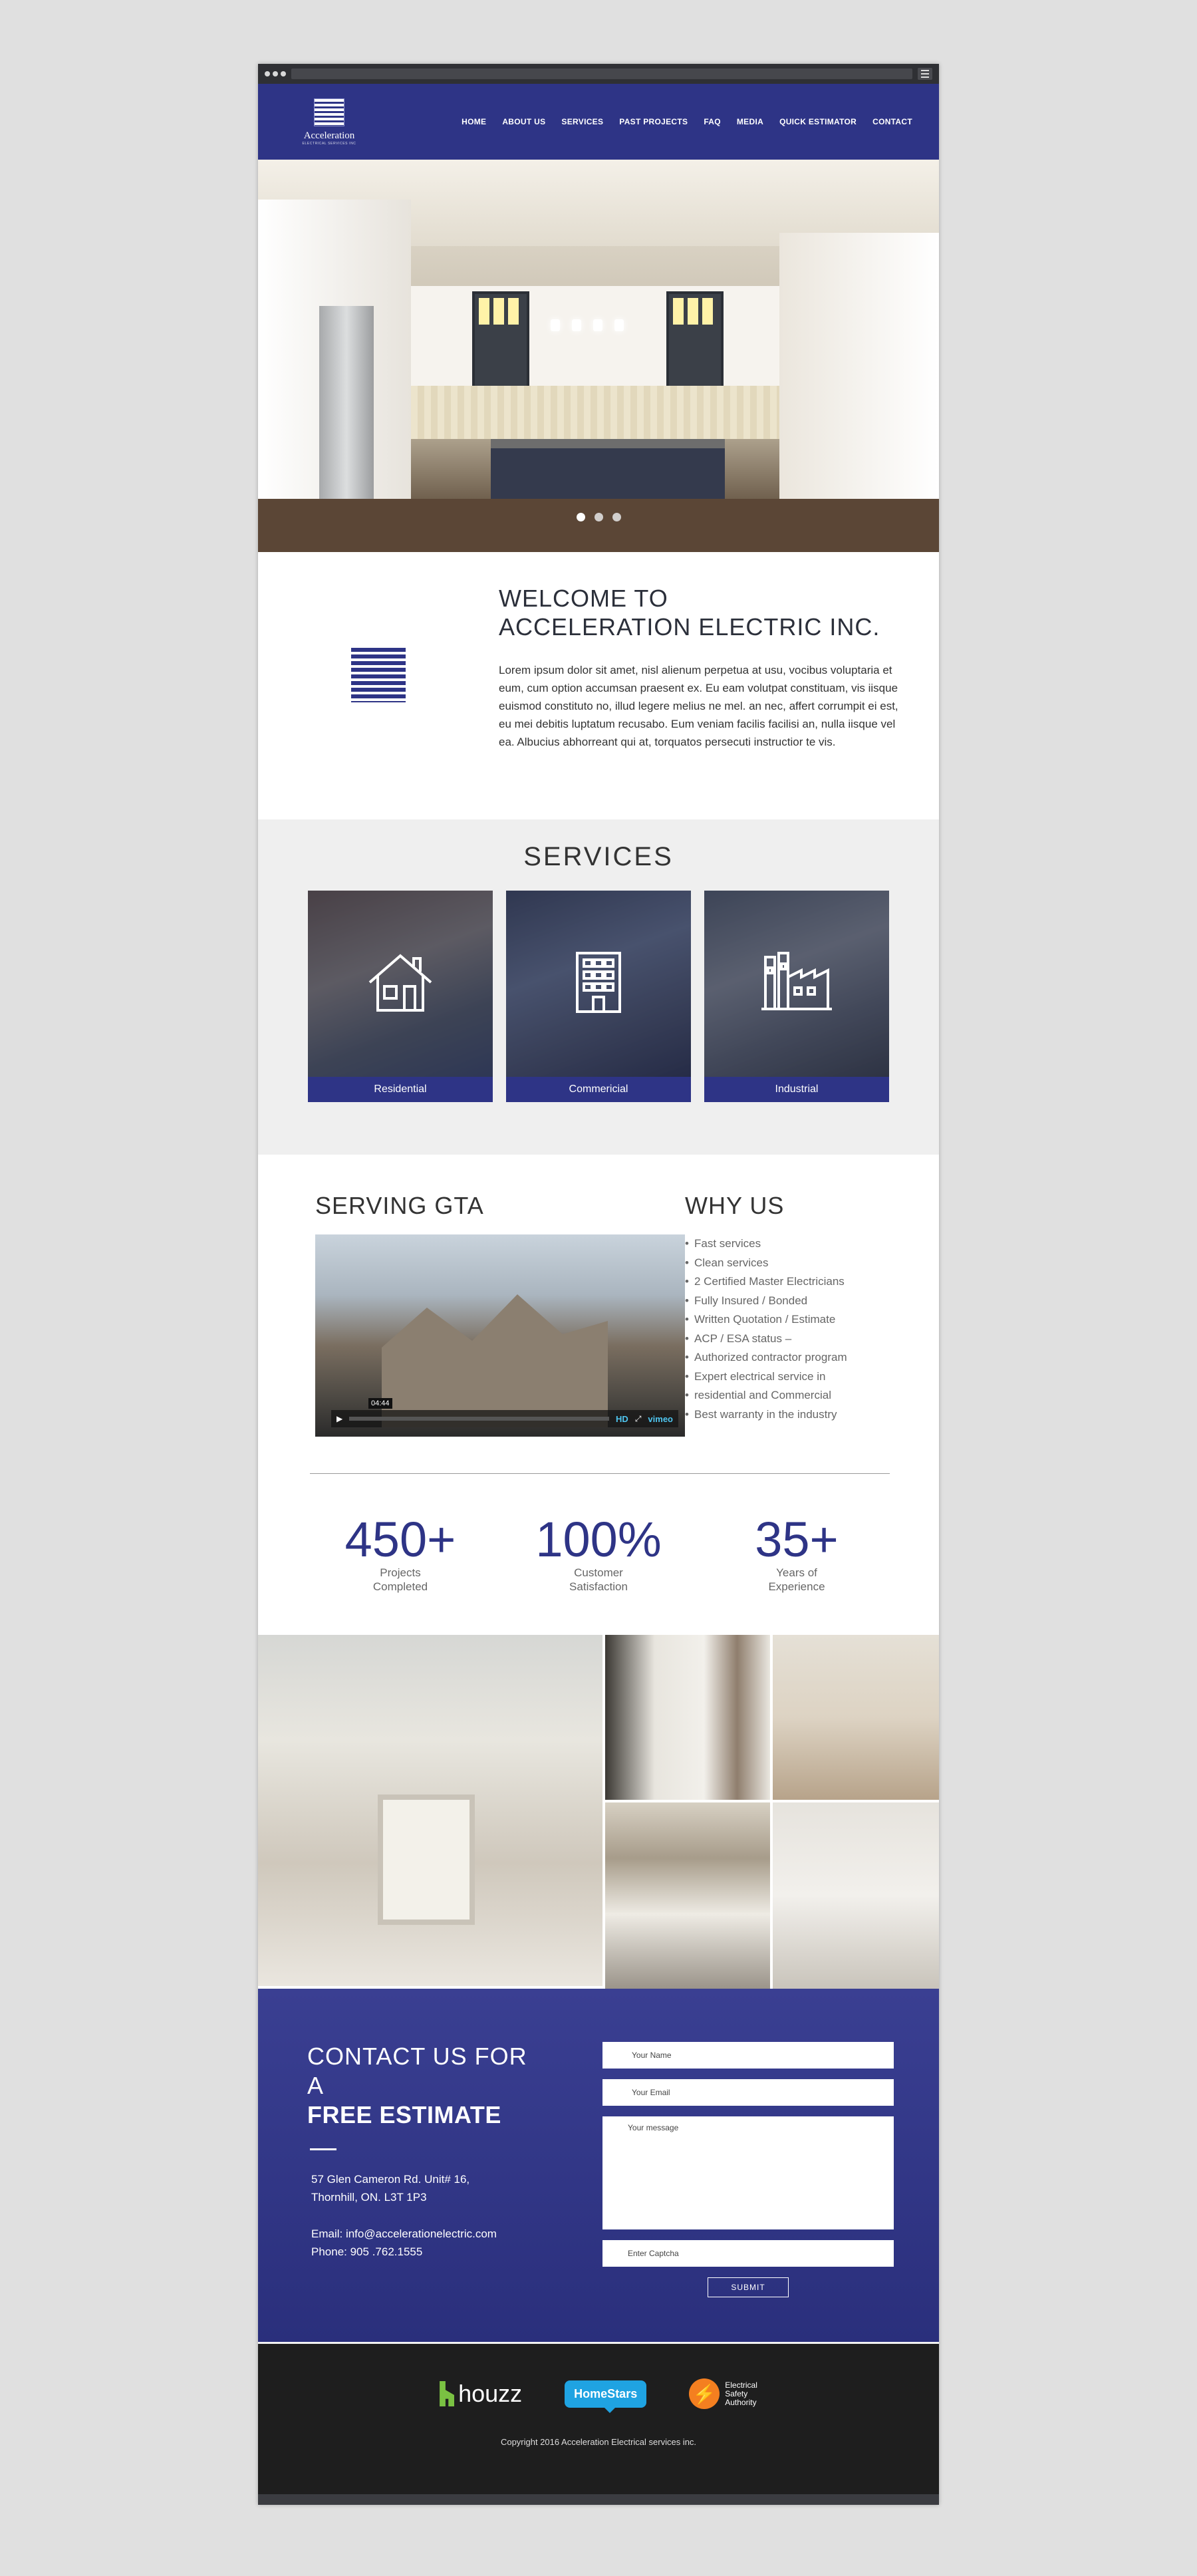 This screenshot has height=2576, width=1197. What do you see at coordinates (427, 2252) in the screenshot?
I see `contact-phone: Phone: 905 .762.1555` at bounding box center [427, 2252].